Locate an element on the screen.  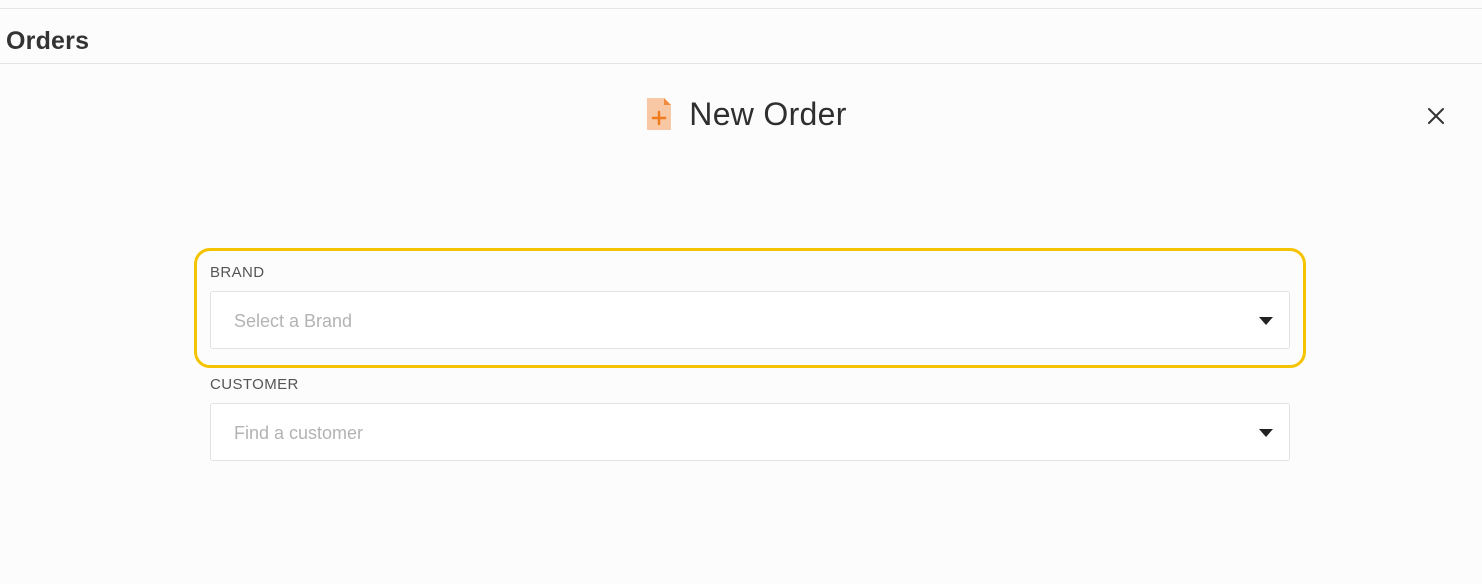
page-title: Orders is located at coordinates (48, 41).